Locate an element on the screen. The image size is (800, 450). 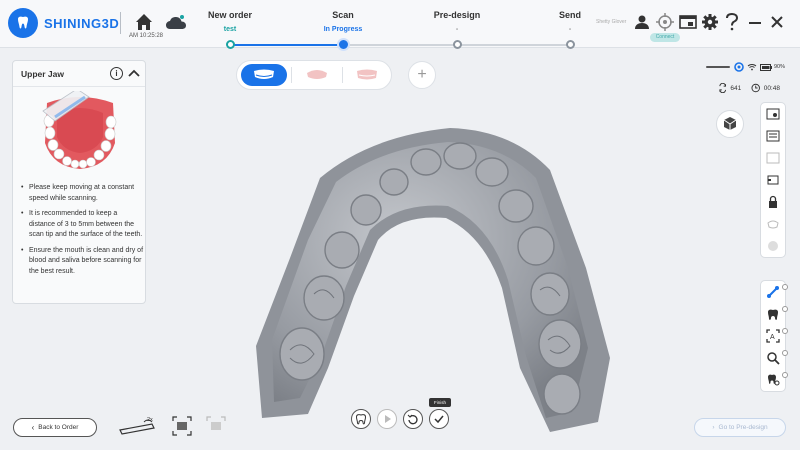
step-dot-new-order is located at coordinates (230, 44).